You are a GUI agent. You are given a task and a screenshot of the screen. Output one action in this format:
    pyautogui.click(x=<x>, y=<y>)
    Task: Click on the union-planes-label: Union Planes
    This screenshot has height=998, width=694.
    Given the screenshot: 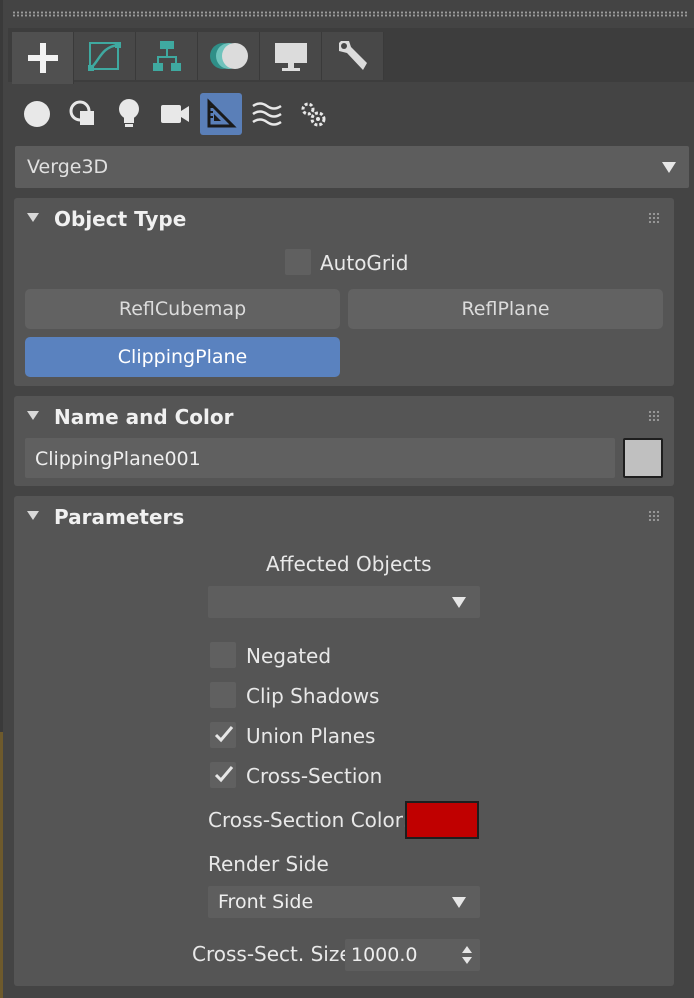 What is the action you would take?
    pyautogui.click(x=311, y=736)
    